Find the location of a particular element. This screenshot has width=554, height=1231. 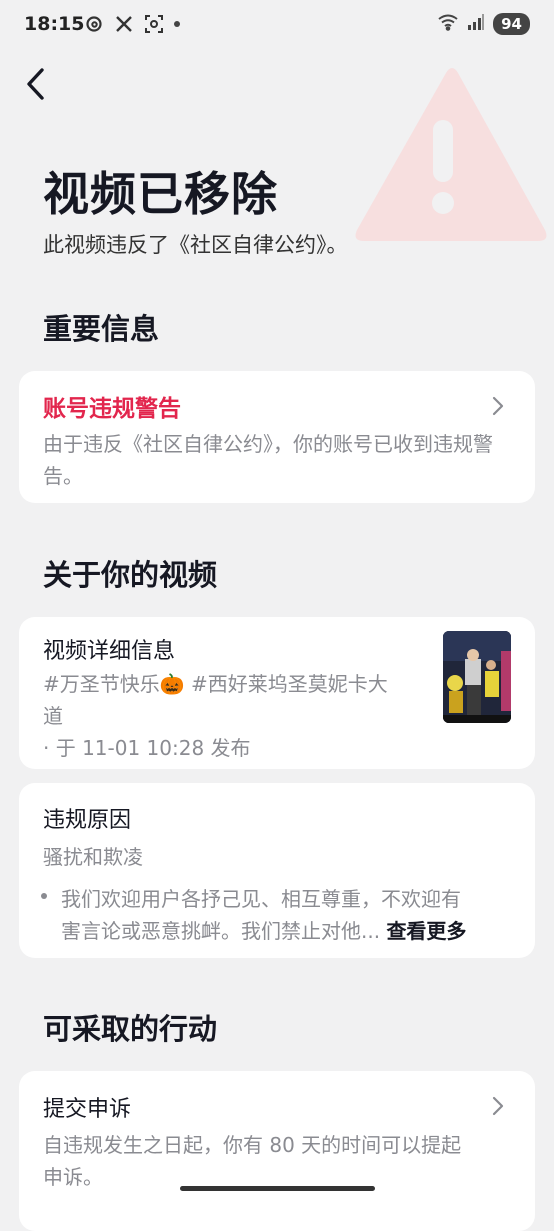

section-title-actions: 可采取的行动 is located at coordinates (130, 1029).